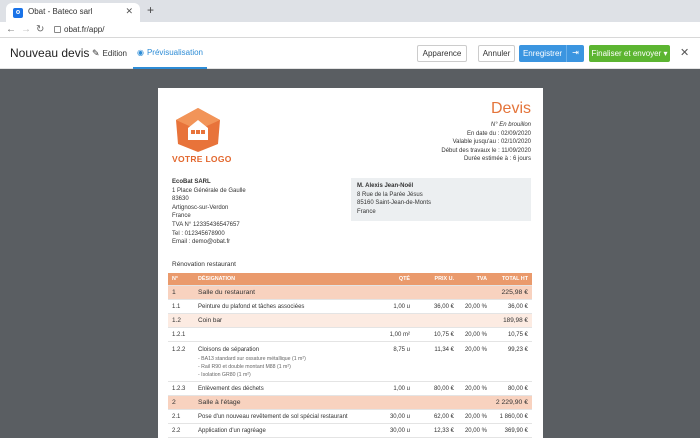 Image resolution: width=700 pixels, height=438 pixels. What do you see at coordinates (542, 53) in the screenshot?
I see `save-button: Enregistrer` at bounding box center [542, 53].